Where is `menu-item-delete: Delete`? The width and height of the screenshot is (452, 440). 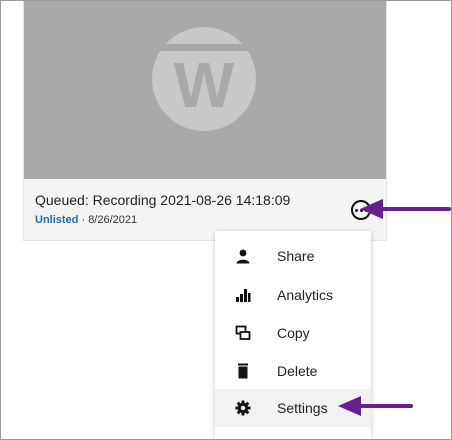 menu-item-delete: Delete is located at coordinates (293, 371).